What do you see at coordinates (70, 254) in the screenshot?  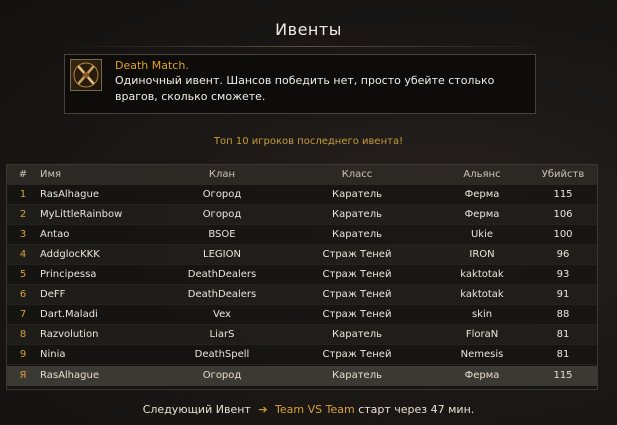 I see `row-name: AddglocKKK` at bounding box center [70, 254].